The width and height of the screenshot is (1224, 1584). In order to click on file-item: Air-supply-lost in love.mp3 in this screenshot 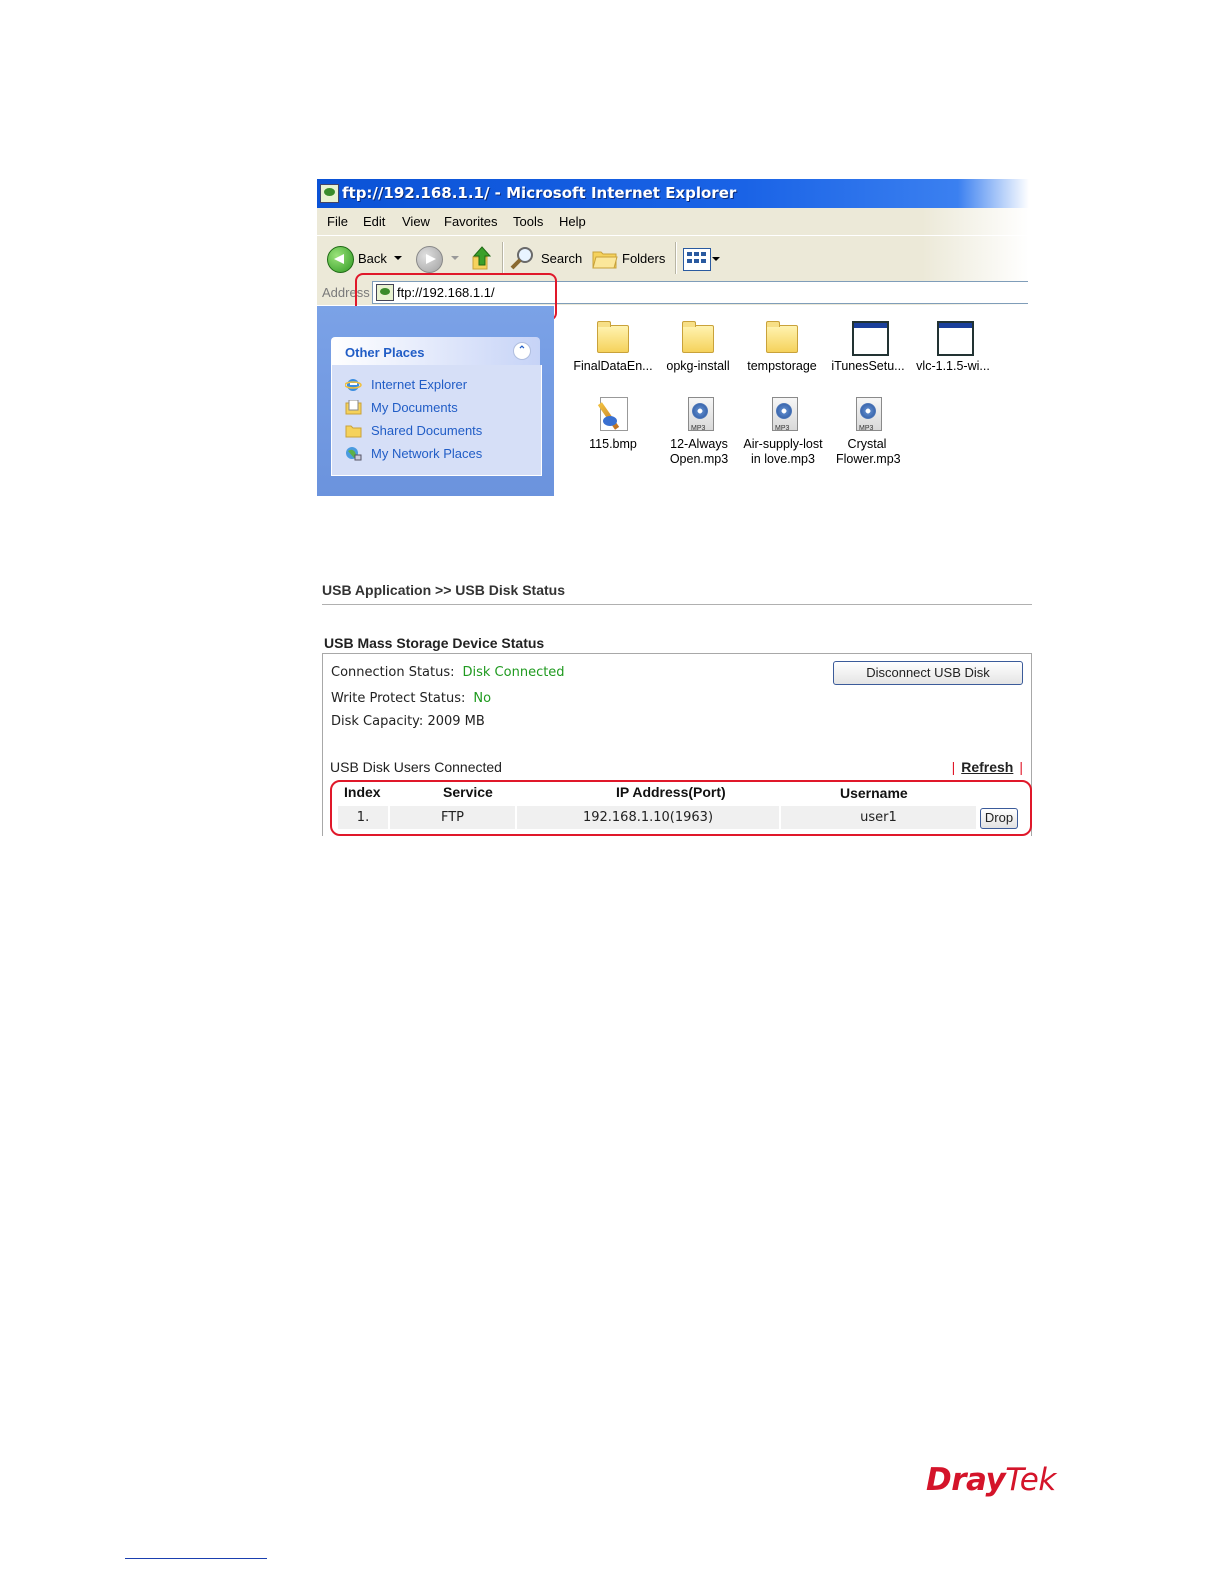, I will do `click(783, 432)`.